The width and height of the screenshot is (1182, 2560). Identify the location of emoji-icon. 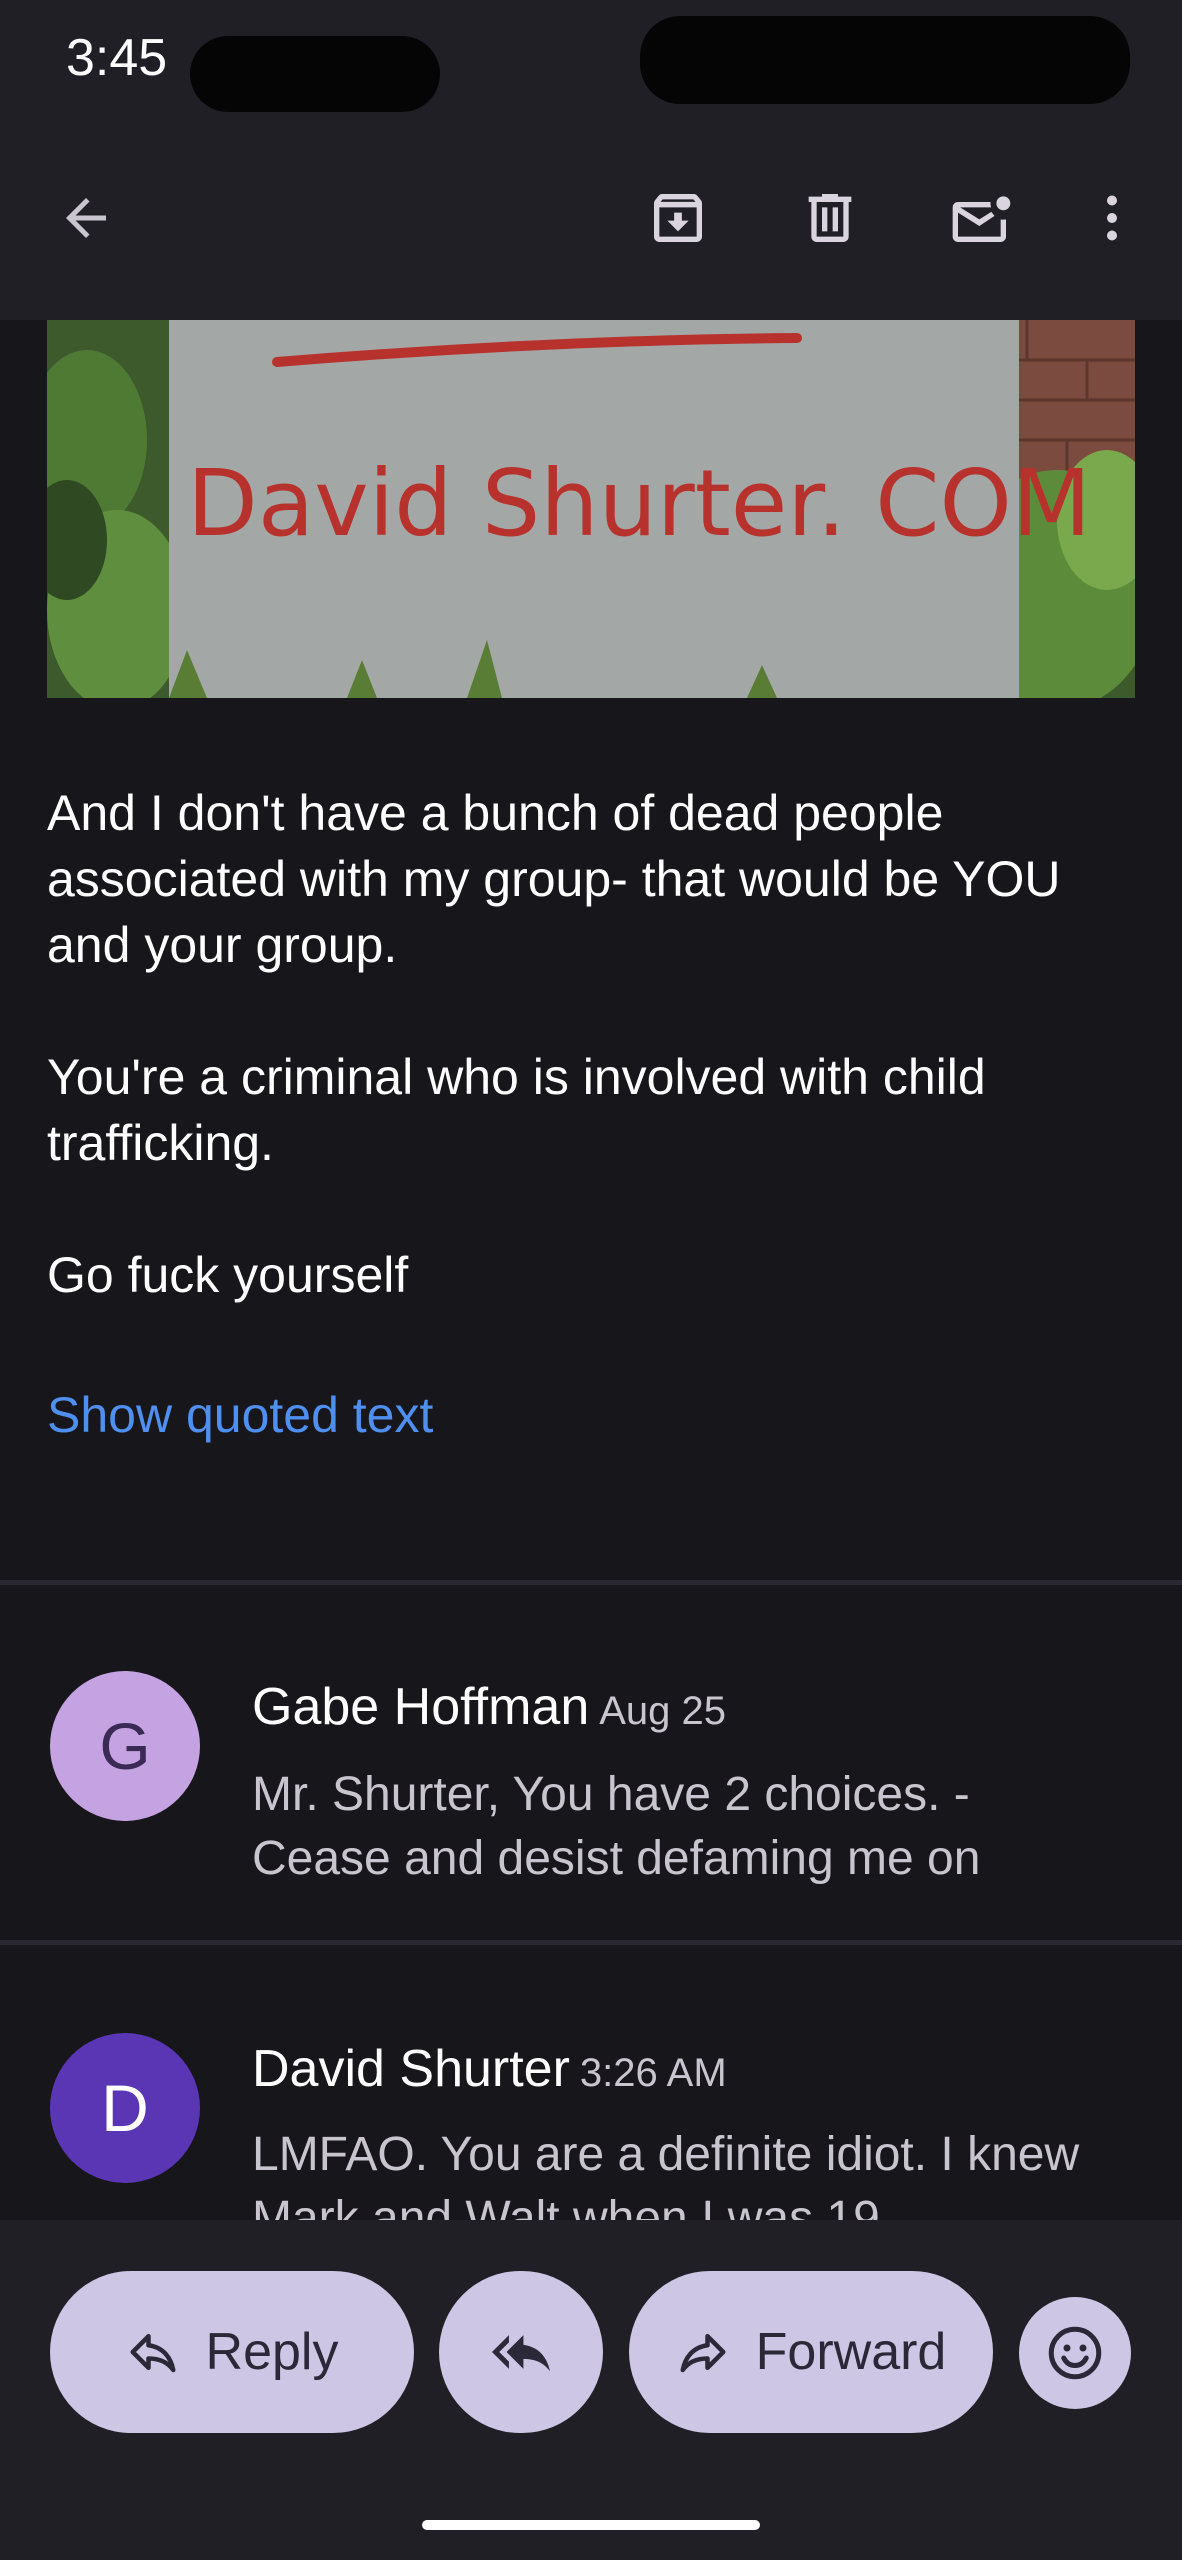
(1075, 2353).